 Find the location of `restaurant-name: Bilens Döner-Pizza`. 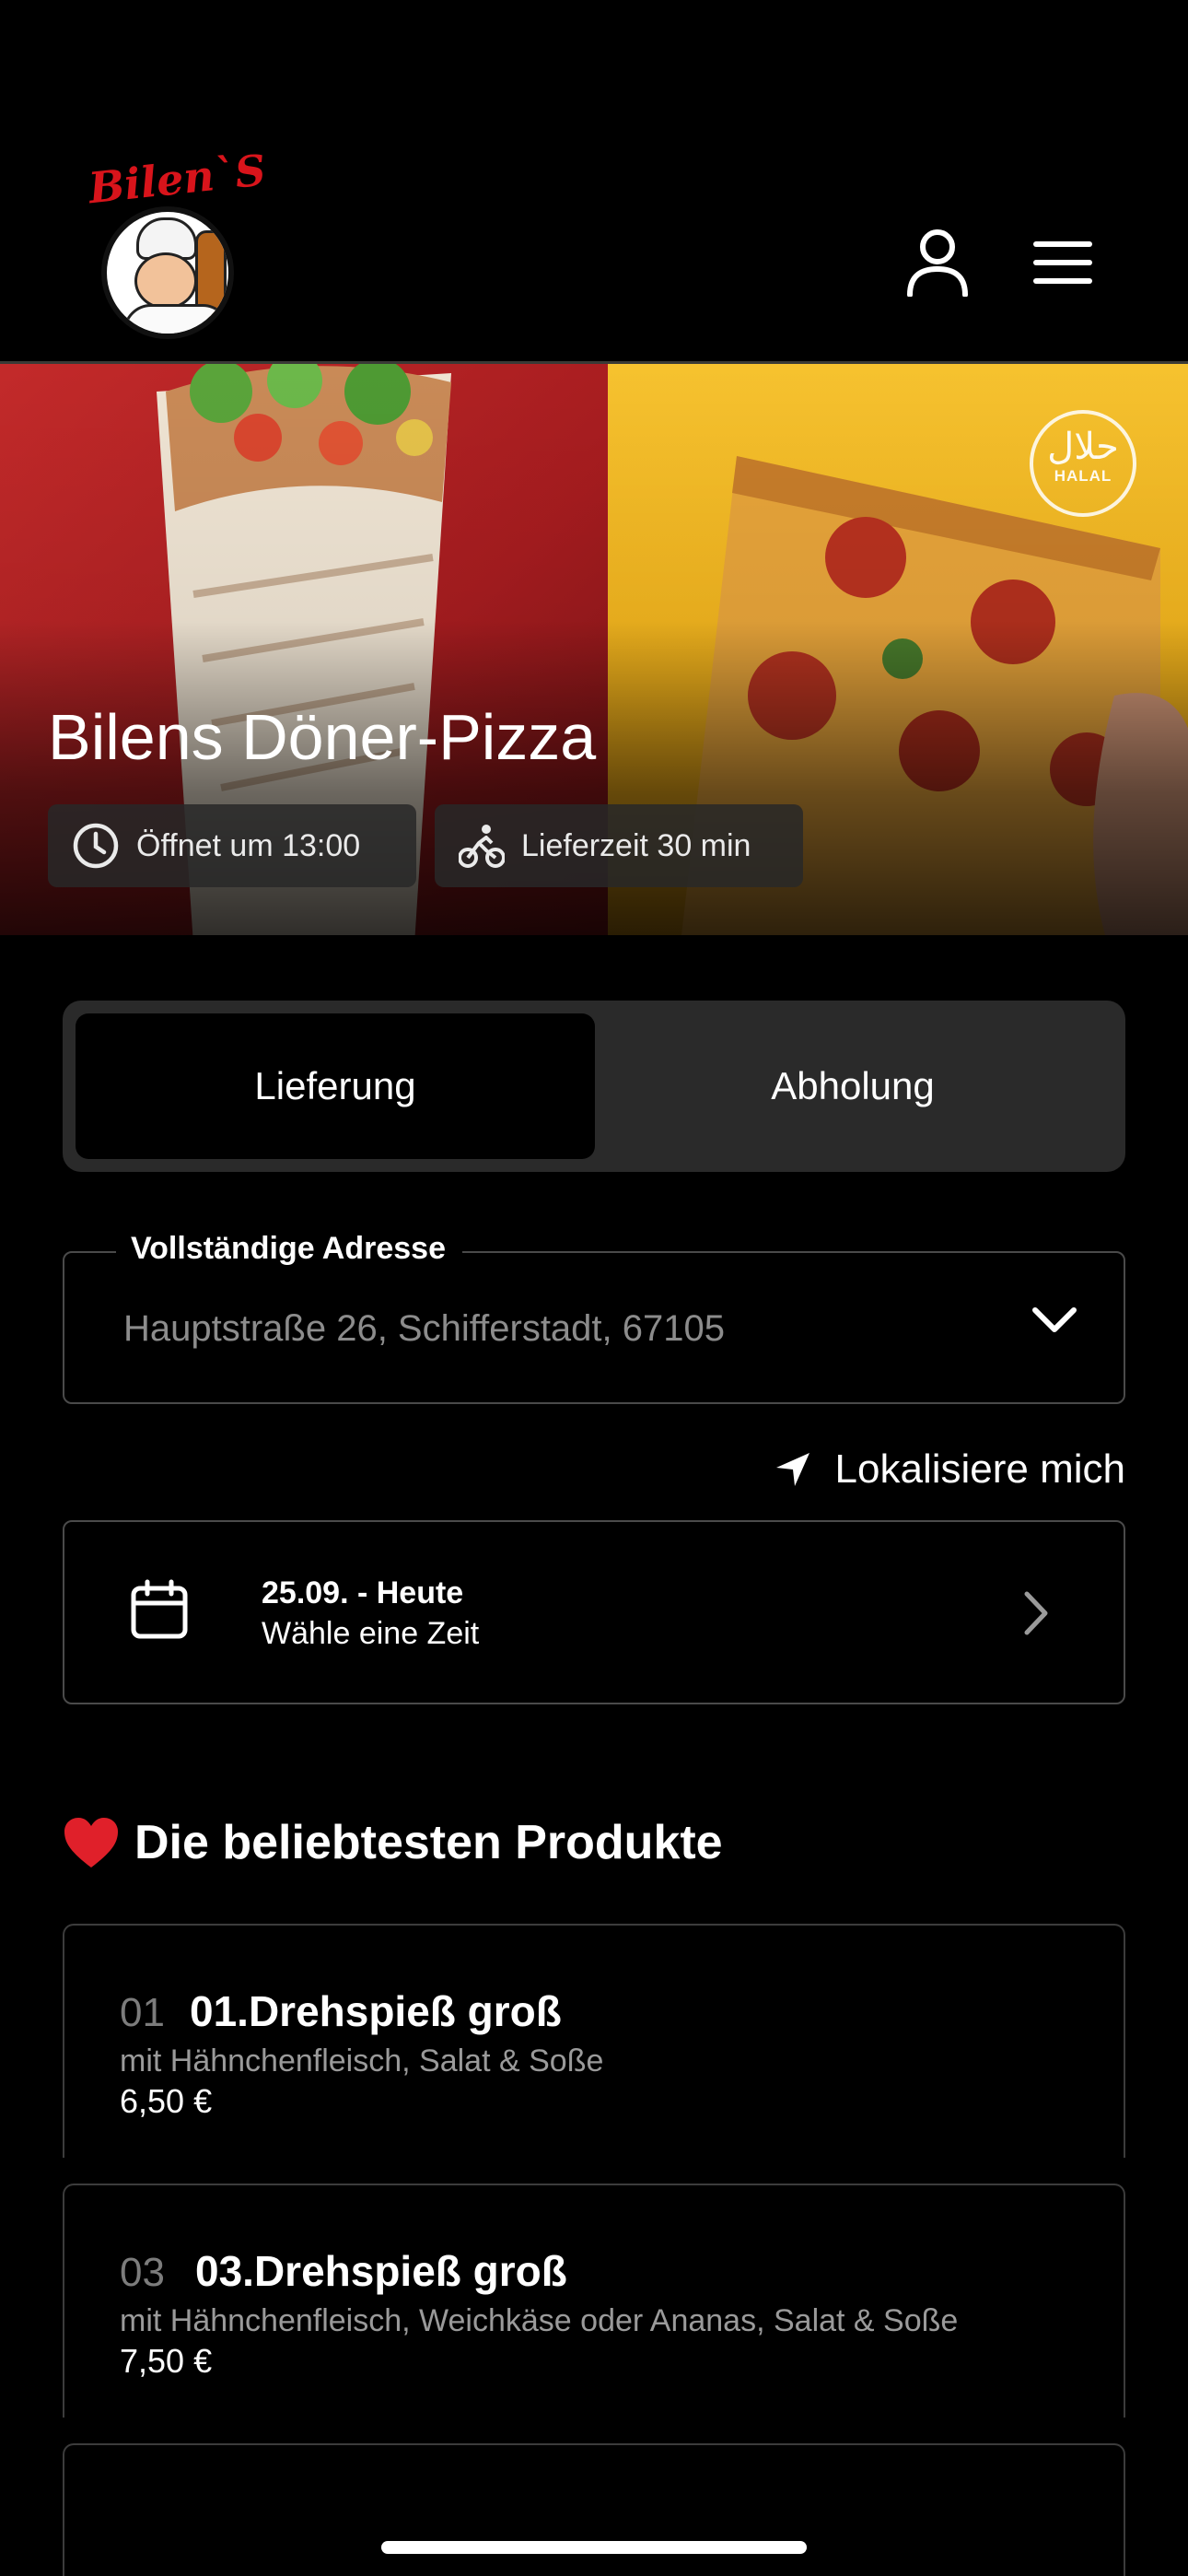

restaurant-name: Bilens Döner-Pizza is located at coordinates (322, 737).